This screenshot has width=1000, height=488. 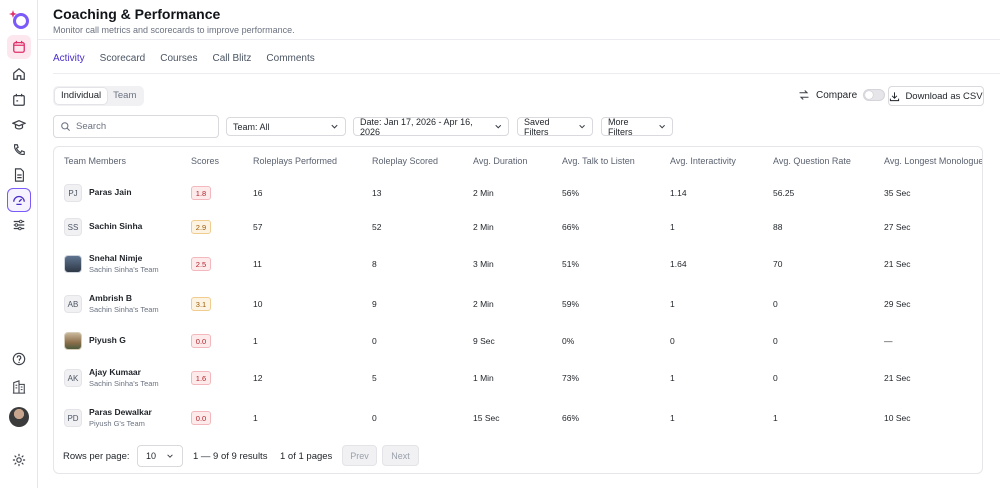 What do you see at coordinates (555, 126) in the screenshot?
I see `saved-filters-dropdown: Saved Filters` at bounding box center [555, 126].